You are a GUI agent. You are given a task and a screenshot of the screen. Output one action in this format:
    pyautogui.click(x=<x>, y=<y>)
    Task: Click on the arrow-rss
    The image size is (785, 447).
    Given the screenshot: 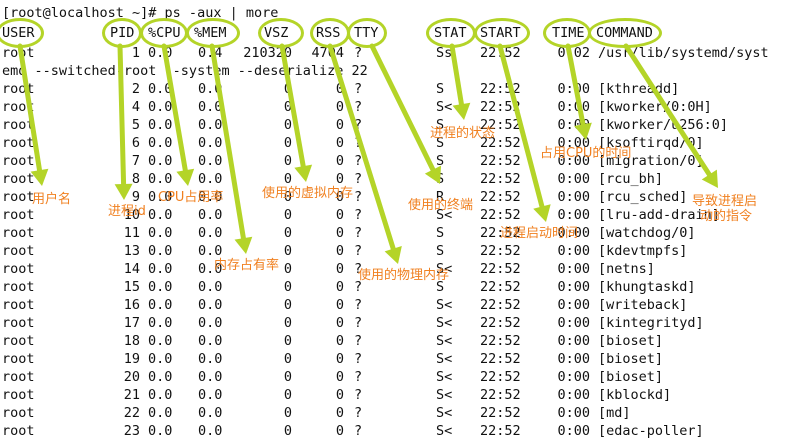 What is the action you would take?
    pyautogui.click(x=364, y=153)
    